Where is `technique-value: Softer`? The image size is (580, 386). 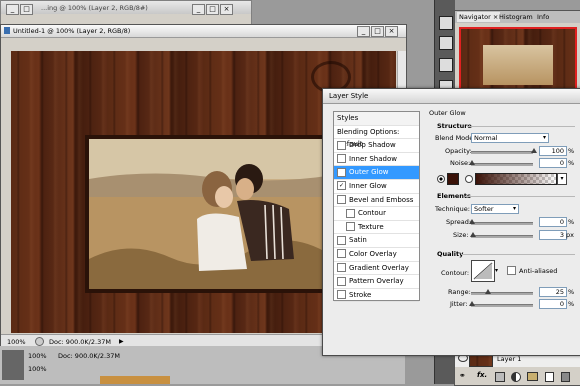 technique-value: Softer is located at coordinates (484, 209).